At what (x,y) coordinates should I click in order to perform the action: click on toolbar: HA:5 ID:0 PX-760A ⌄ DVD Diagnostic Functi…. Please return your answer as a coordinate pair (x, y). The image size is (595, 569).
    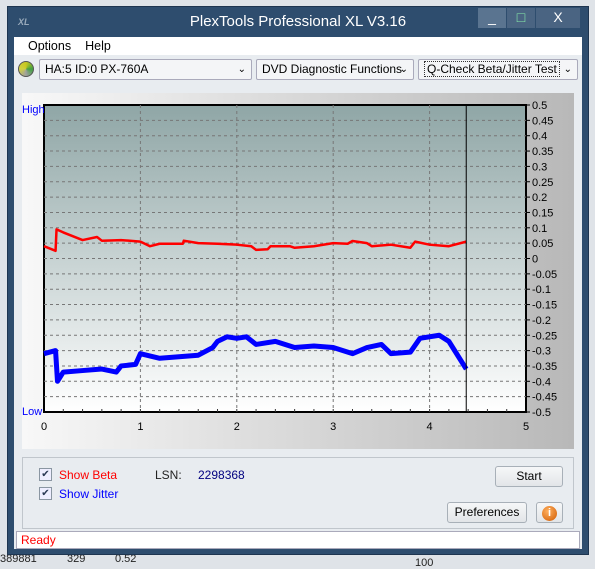
    Looking at the image, I should click on (298, 70).